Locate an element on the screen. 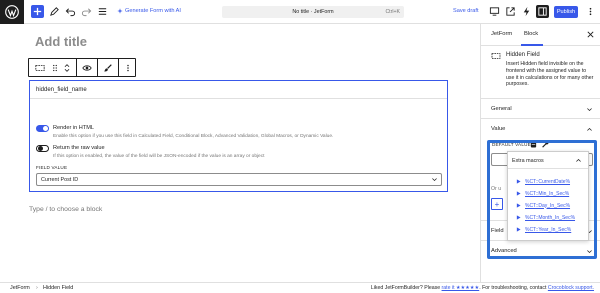 The image size is (600, 293). breadcrumb-hidden-field: Hidden Field is located at coordinates (58, 288).